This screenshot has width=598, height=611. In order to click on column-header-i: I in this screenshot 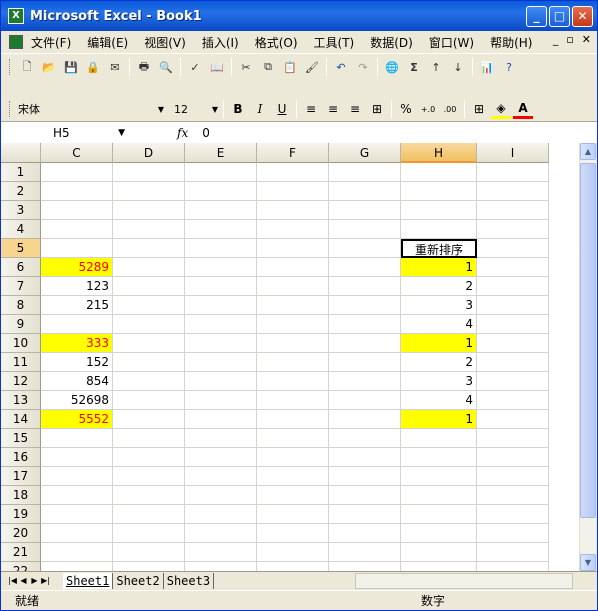, I will do `click(513, 153)`.